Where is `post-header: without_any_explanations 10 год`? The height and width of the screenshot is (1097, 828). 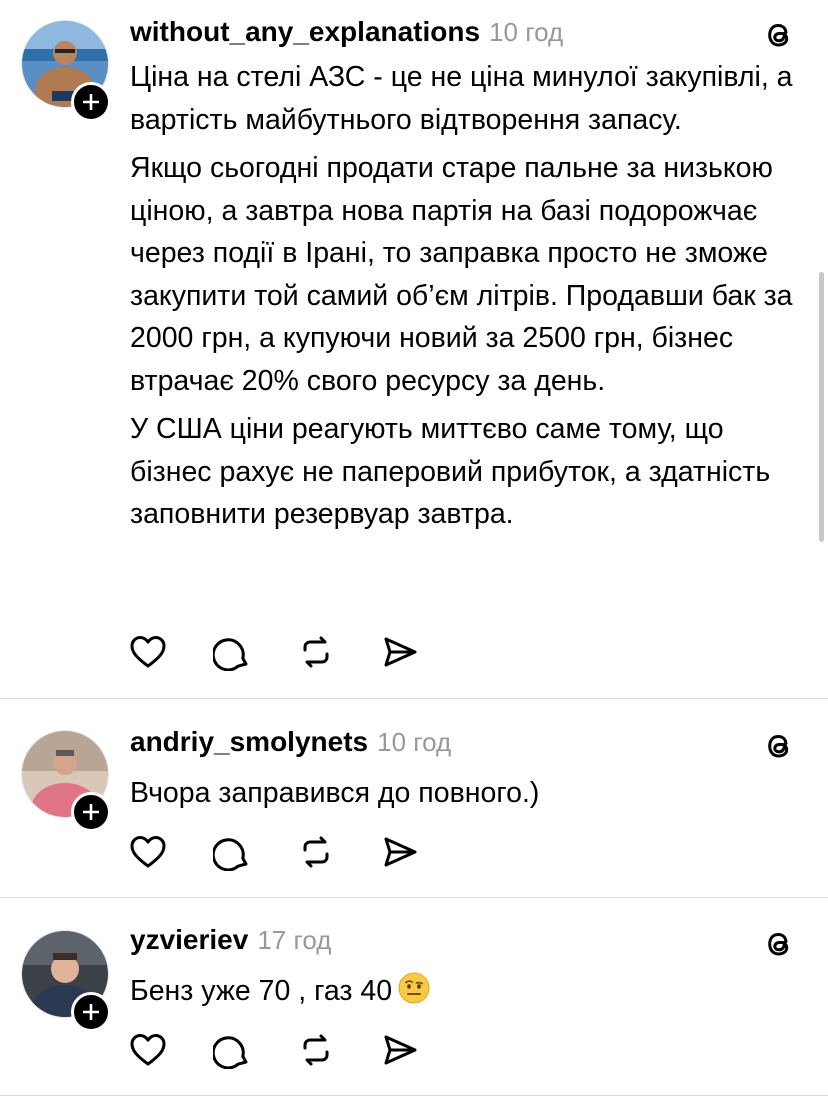 post-header: without_any_explanations 10 год is located at coordinates (346, 36).